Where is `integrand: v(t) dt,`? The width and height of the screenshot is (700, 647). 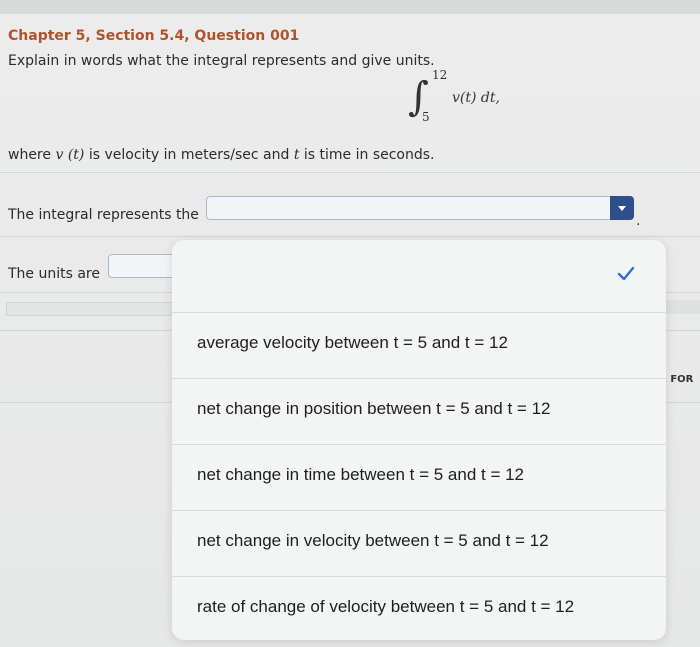
integrand: v(t) dt, is located at coordinates (476, 98).